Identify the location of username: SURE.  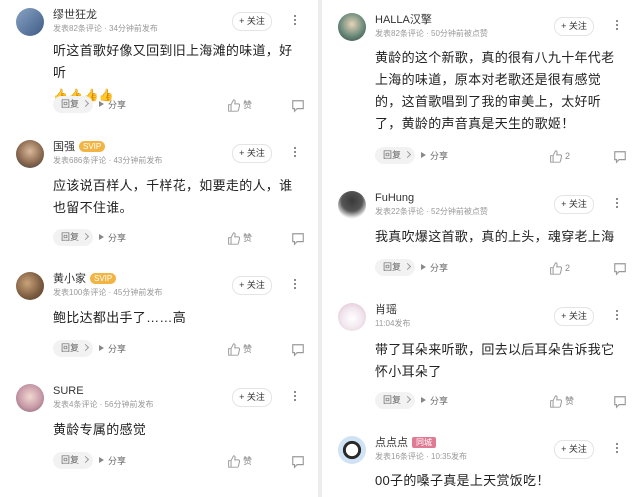
(68, 391).